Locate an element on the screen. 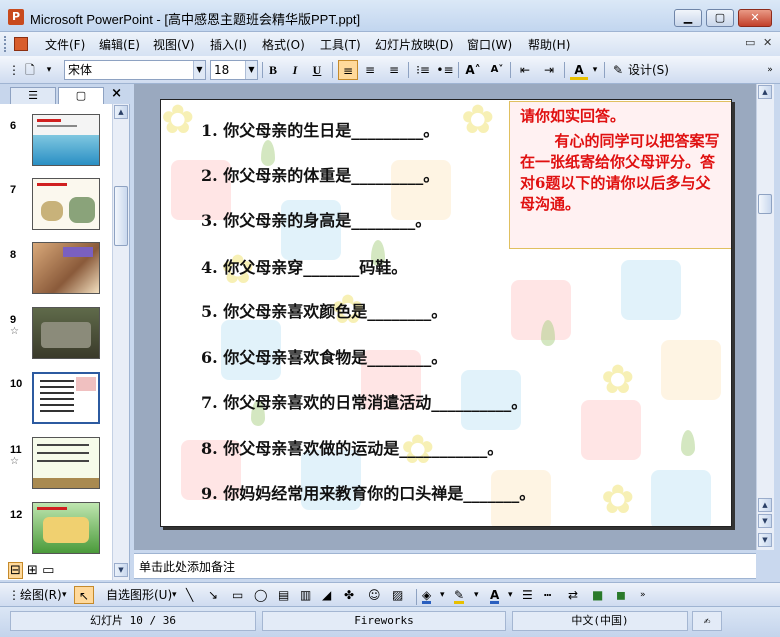 The image size is (780, 637). doc-close-icon: ✕ is located at coordinates (767, 42).